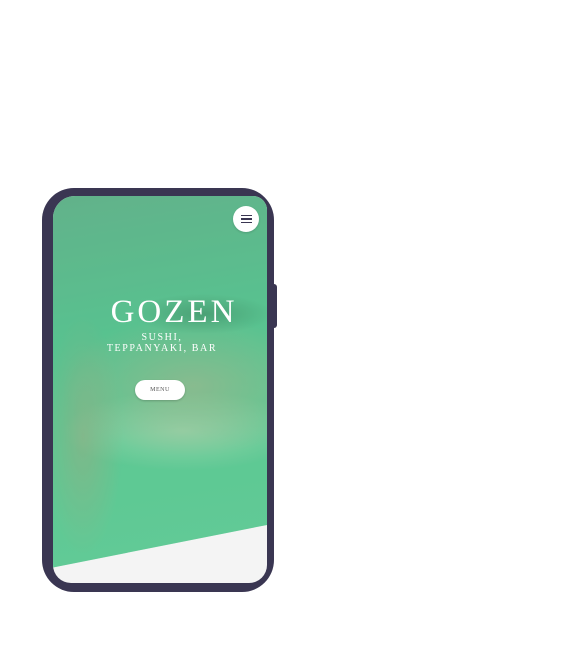 The width and height of the screenshot is (567, 662). Describe the element at coordinates (274, 306) in the screenshot. I see `phone-side-button` at that location.